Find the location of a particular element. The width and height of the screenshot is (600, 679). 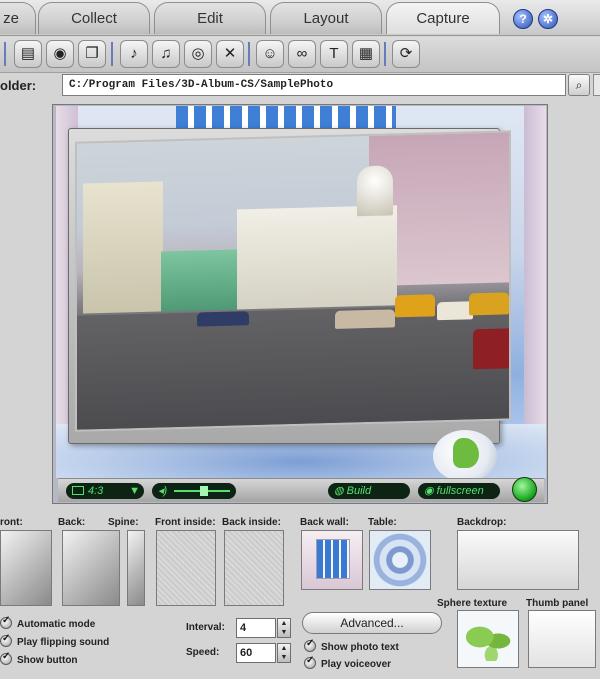

browse-folder-button: ⌕ is located at coordinates (579, 85).